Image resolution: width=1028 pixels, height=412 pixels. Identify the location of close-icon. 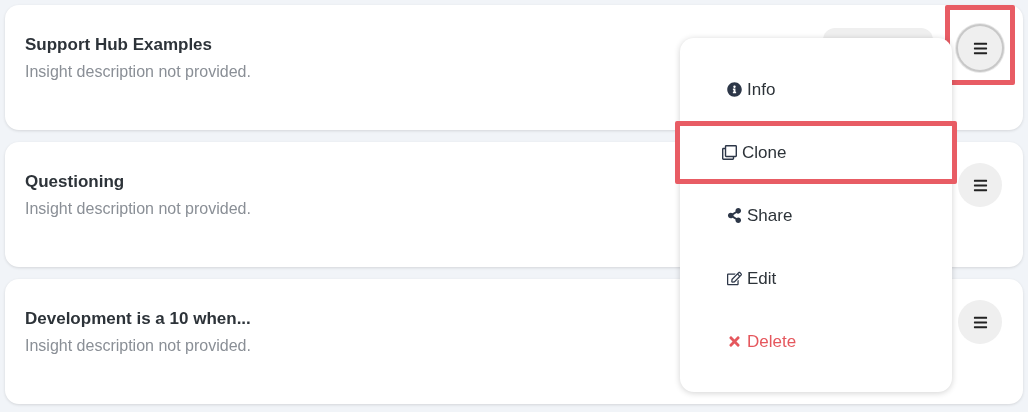
(734, 341).